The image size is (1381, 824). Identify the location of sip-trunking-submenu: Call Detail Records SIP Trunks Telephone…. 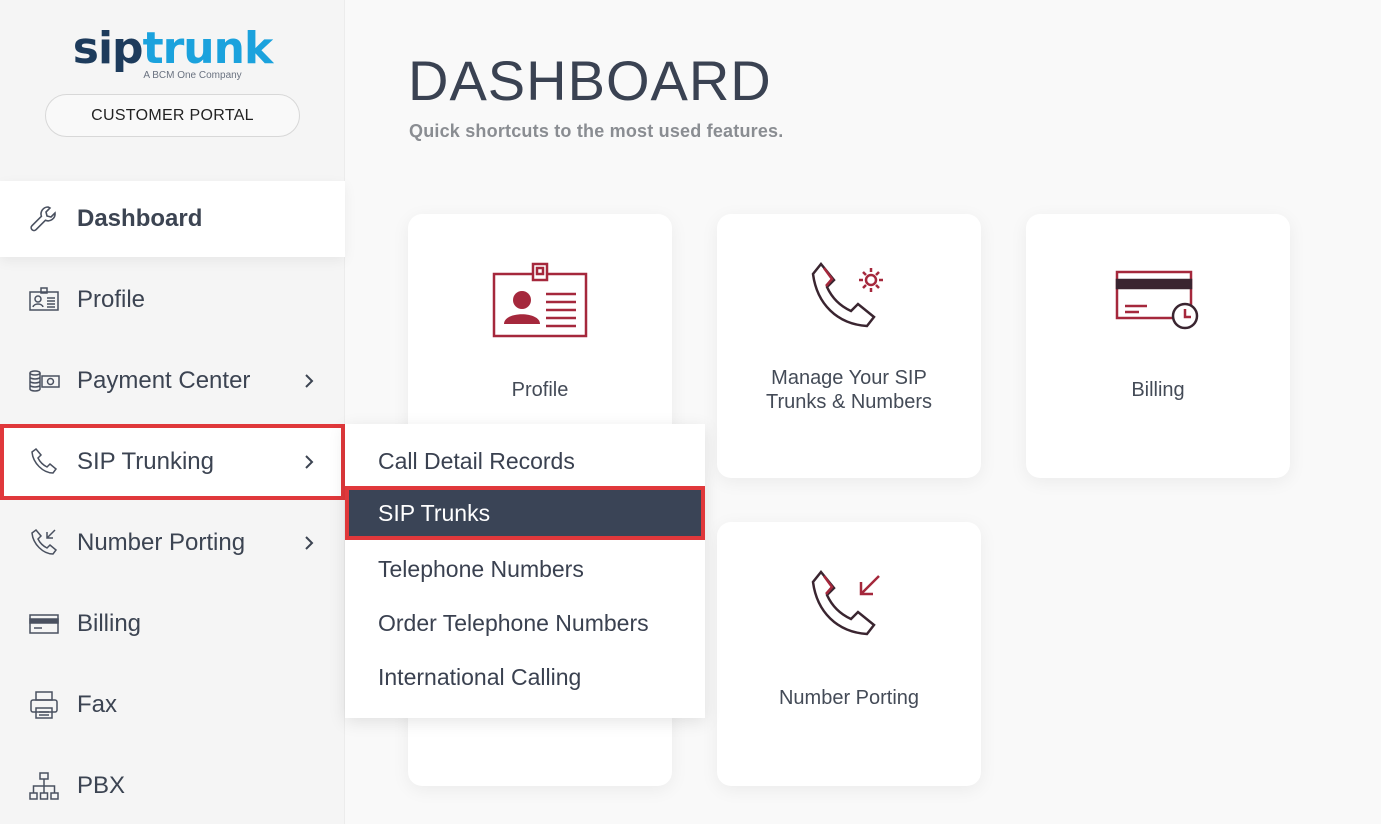
(525, 571).